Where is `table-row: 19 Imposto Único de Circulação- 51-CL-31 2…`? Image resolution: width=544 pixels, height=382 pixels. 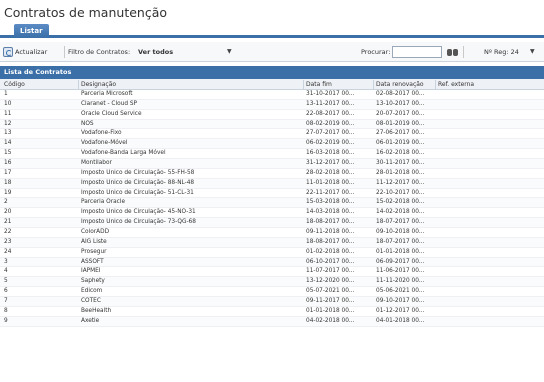 table-row: 19 Imposto Único de Circulação- 51-CL-31 2… is located at coordinates (272, 194).